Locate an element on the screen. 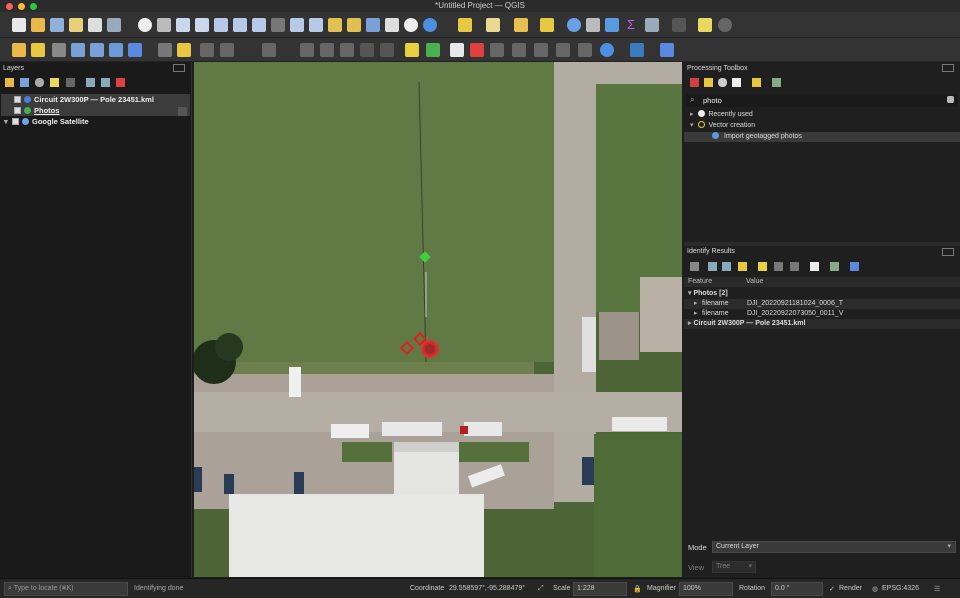 This screenshot has height=598, width=960. models-icon is located at coordinates (694, 82).